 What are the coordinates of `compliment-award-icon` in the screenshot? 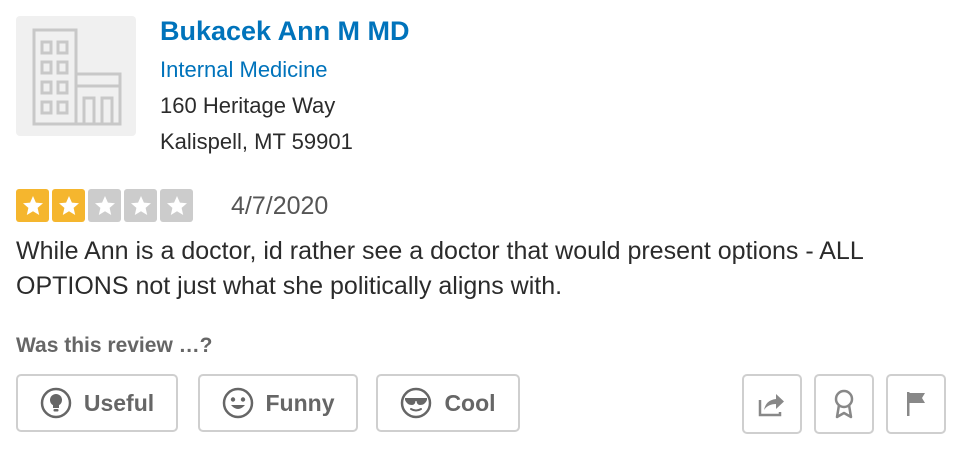 It's located at (844, 404).